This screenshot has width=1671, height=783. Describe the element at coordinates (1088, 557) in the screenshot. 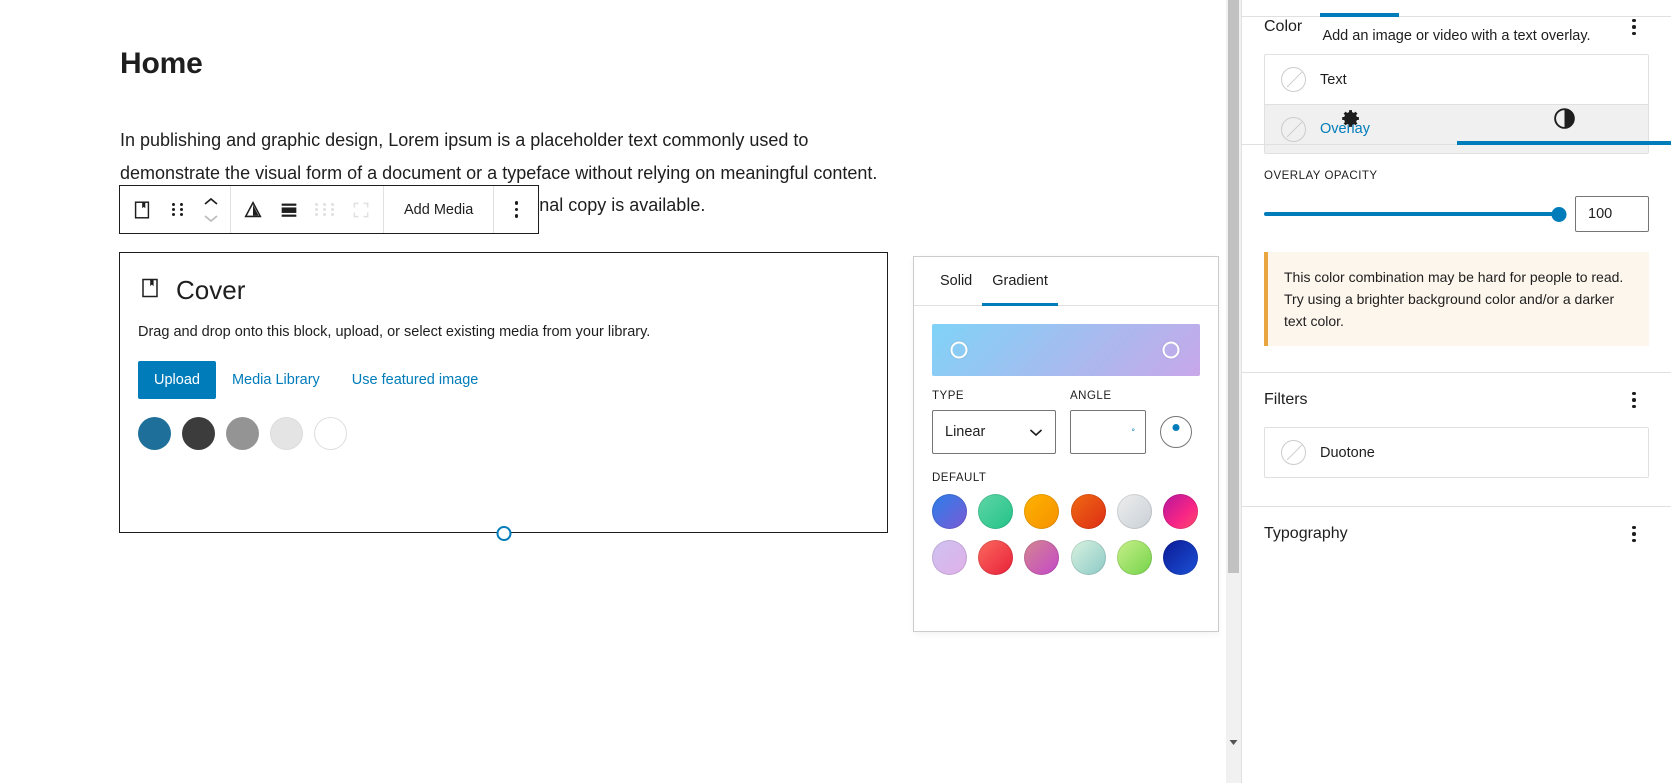

I see `gradient-swatch-pale-ocean` at that location.